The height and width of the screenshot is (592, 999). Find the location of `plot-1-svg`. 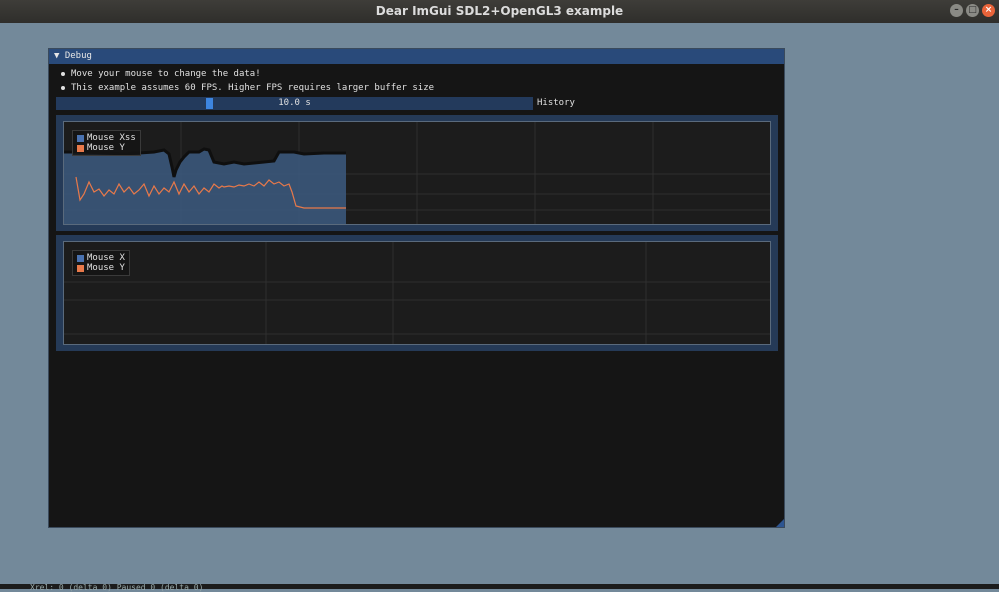

plot-1-svg is located at coordinates (417, 173).